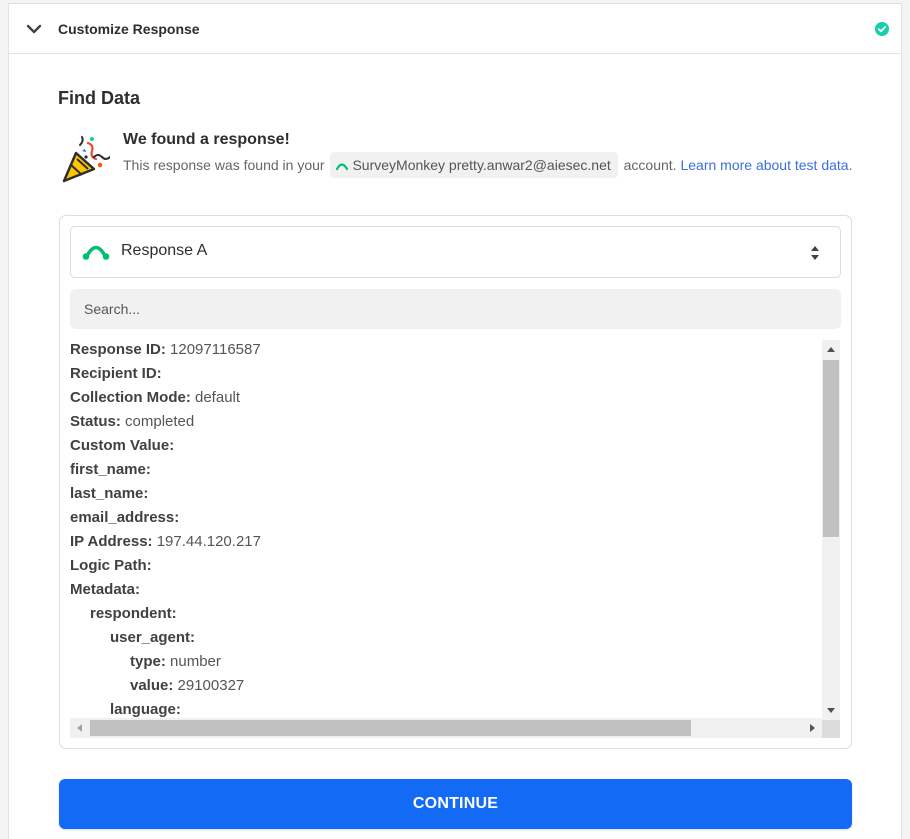 This screenshot has height=839, width=910. I want to click on field-key: first_name:, so click(110, 469).